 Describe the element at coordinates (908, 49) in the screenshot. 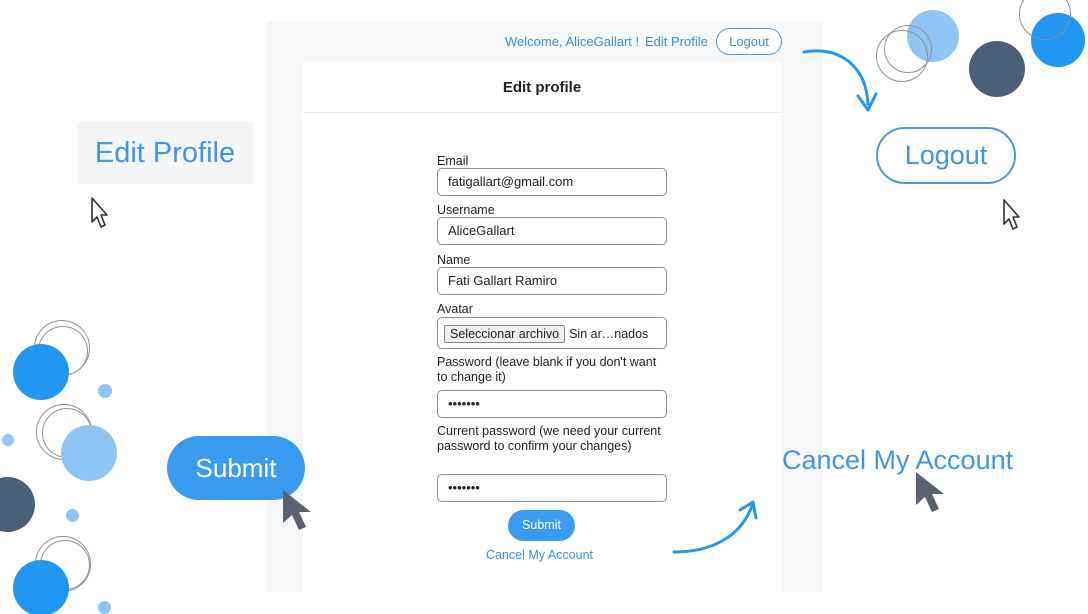

I see `decorative-ring` at that location.